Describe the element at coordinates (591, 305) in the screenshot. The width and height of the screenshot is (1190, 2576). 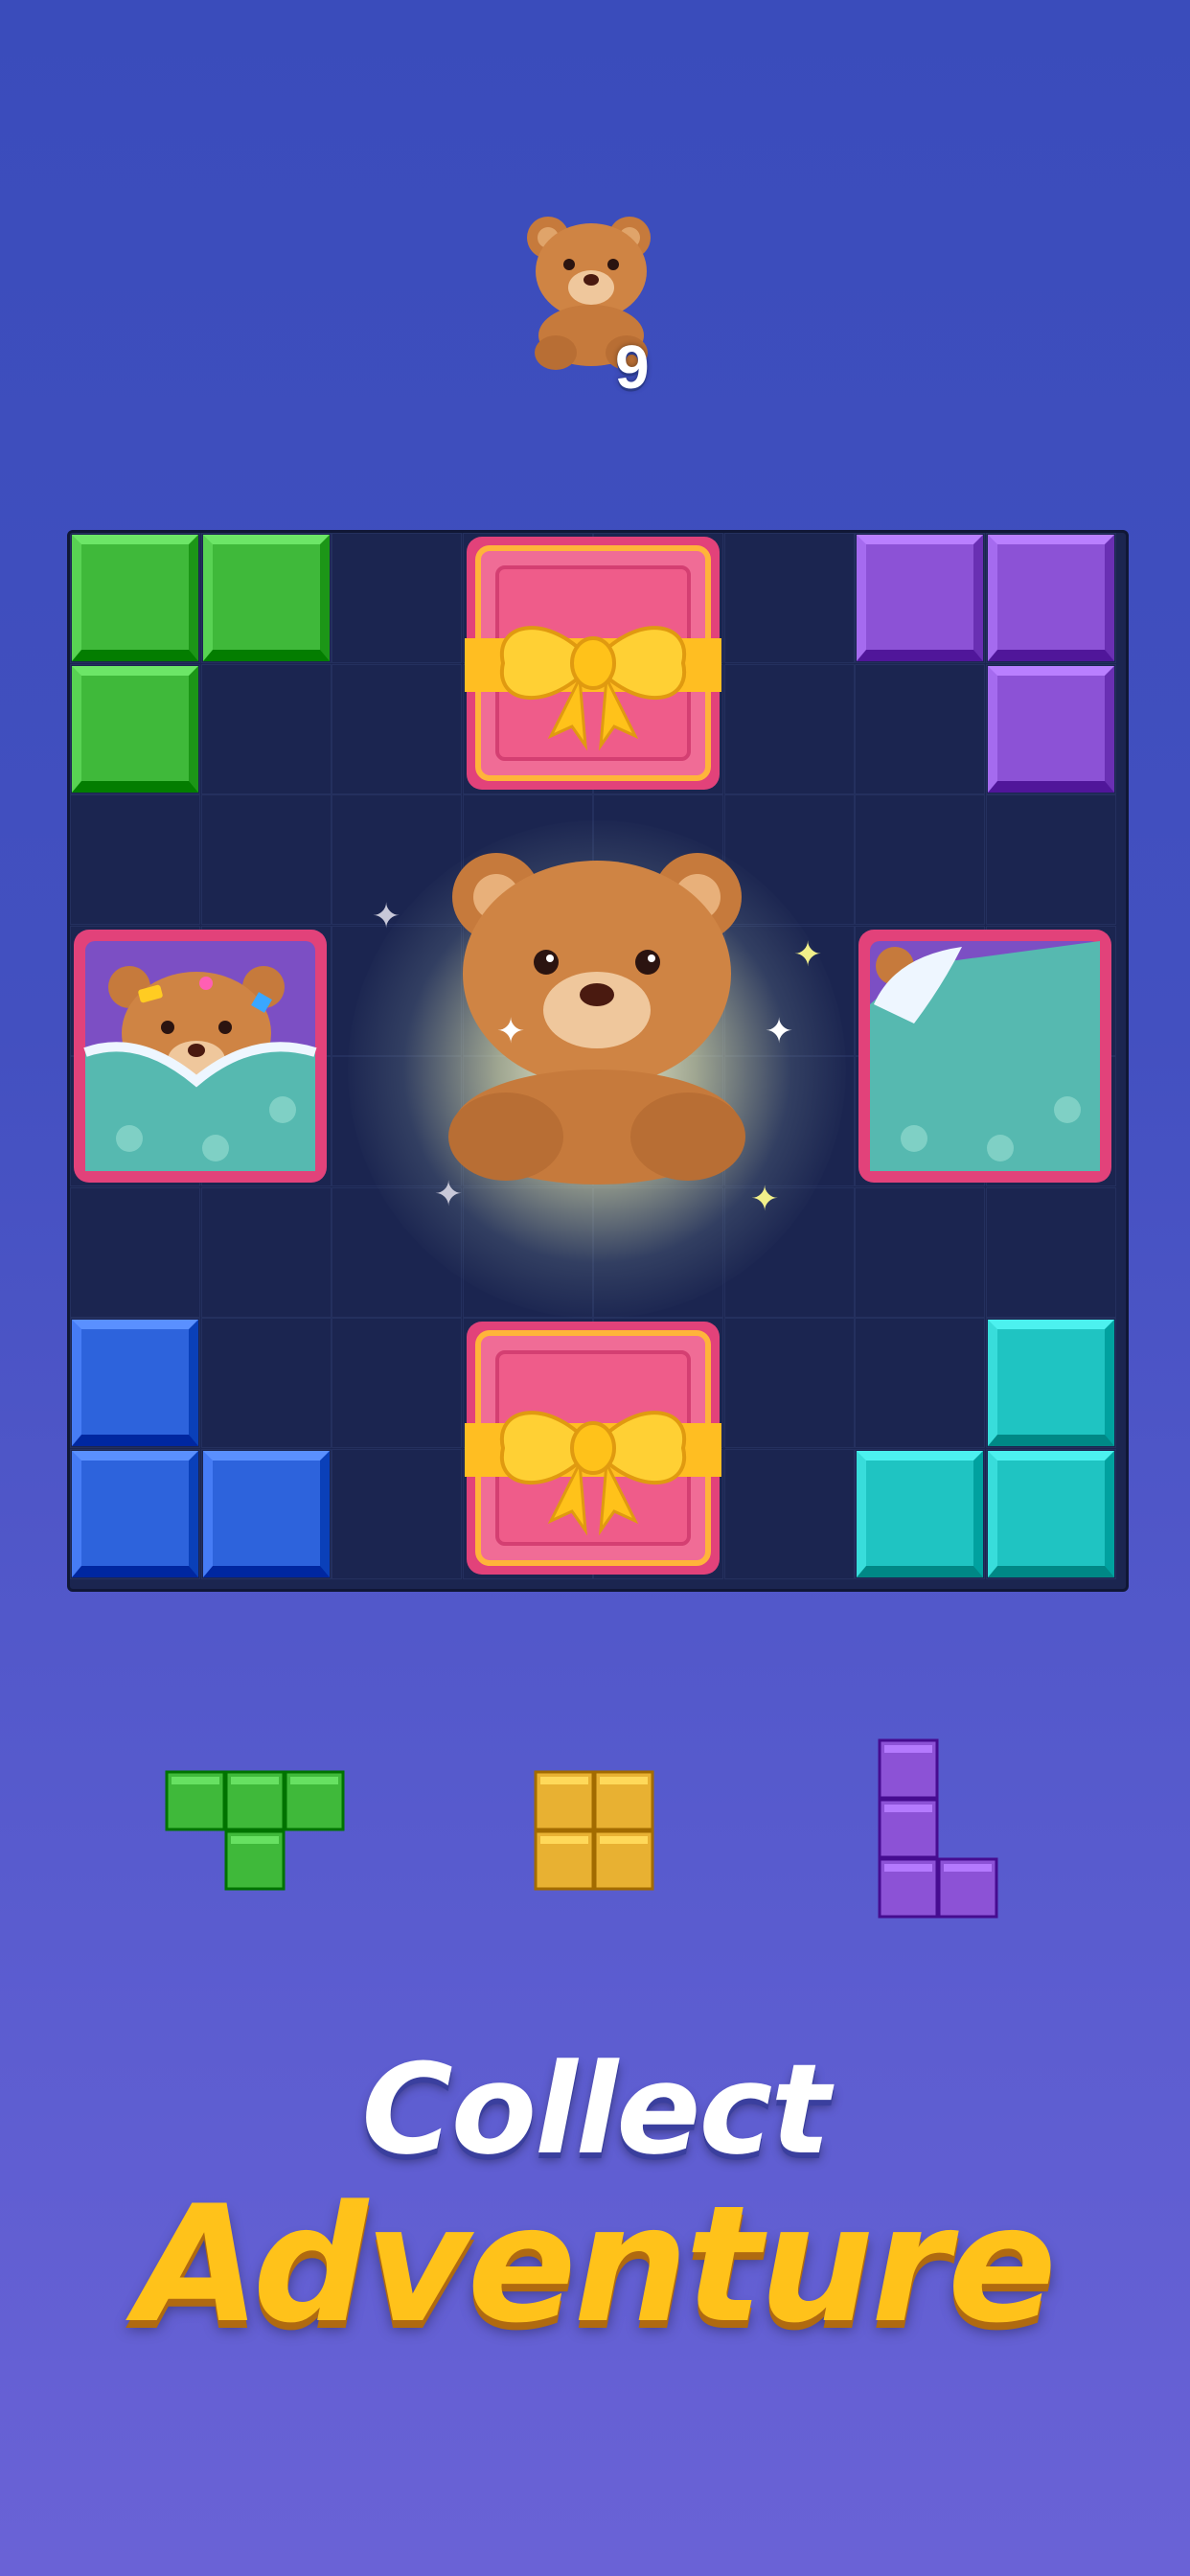
I see `goal-indicator: 9` at that location.